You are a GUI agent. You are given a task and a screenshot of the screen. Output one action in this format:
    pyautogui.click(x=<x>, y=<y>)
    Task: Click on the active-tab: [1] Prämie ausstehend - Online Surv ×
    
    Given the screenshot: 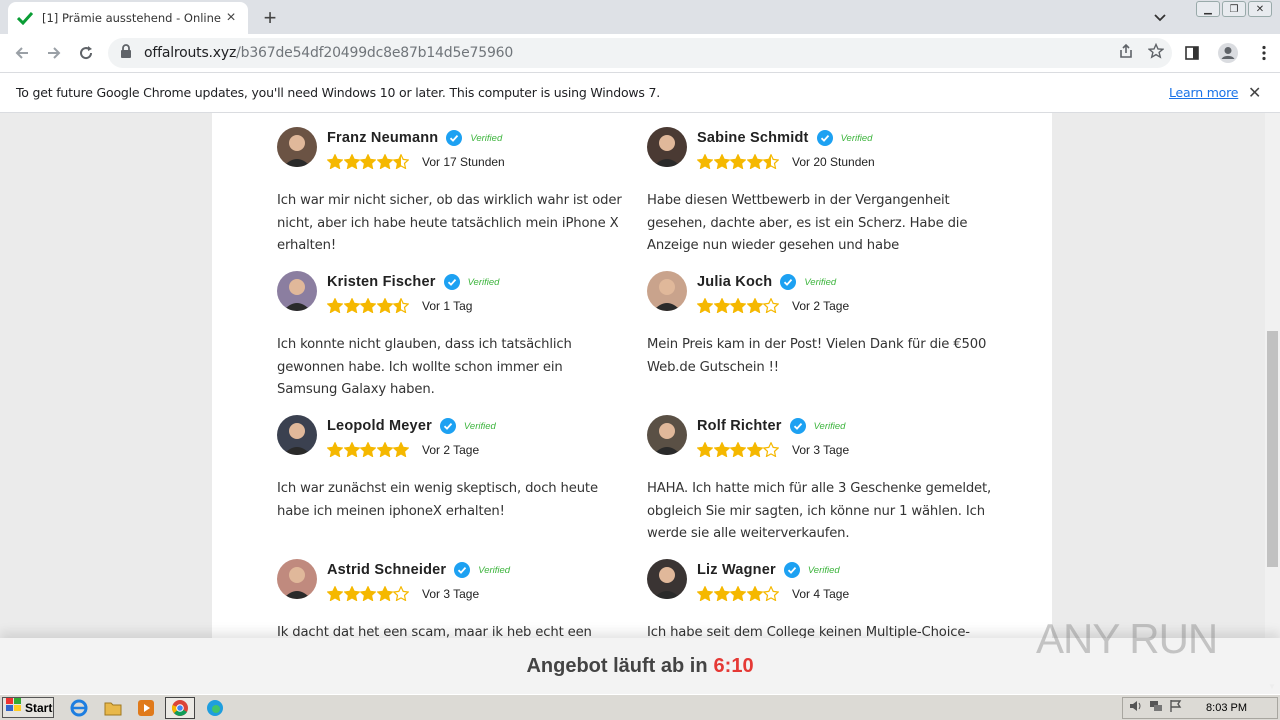 What is the action you would take?
    pyautogui.click(x=128, y=18)
    